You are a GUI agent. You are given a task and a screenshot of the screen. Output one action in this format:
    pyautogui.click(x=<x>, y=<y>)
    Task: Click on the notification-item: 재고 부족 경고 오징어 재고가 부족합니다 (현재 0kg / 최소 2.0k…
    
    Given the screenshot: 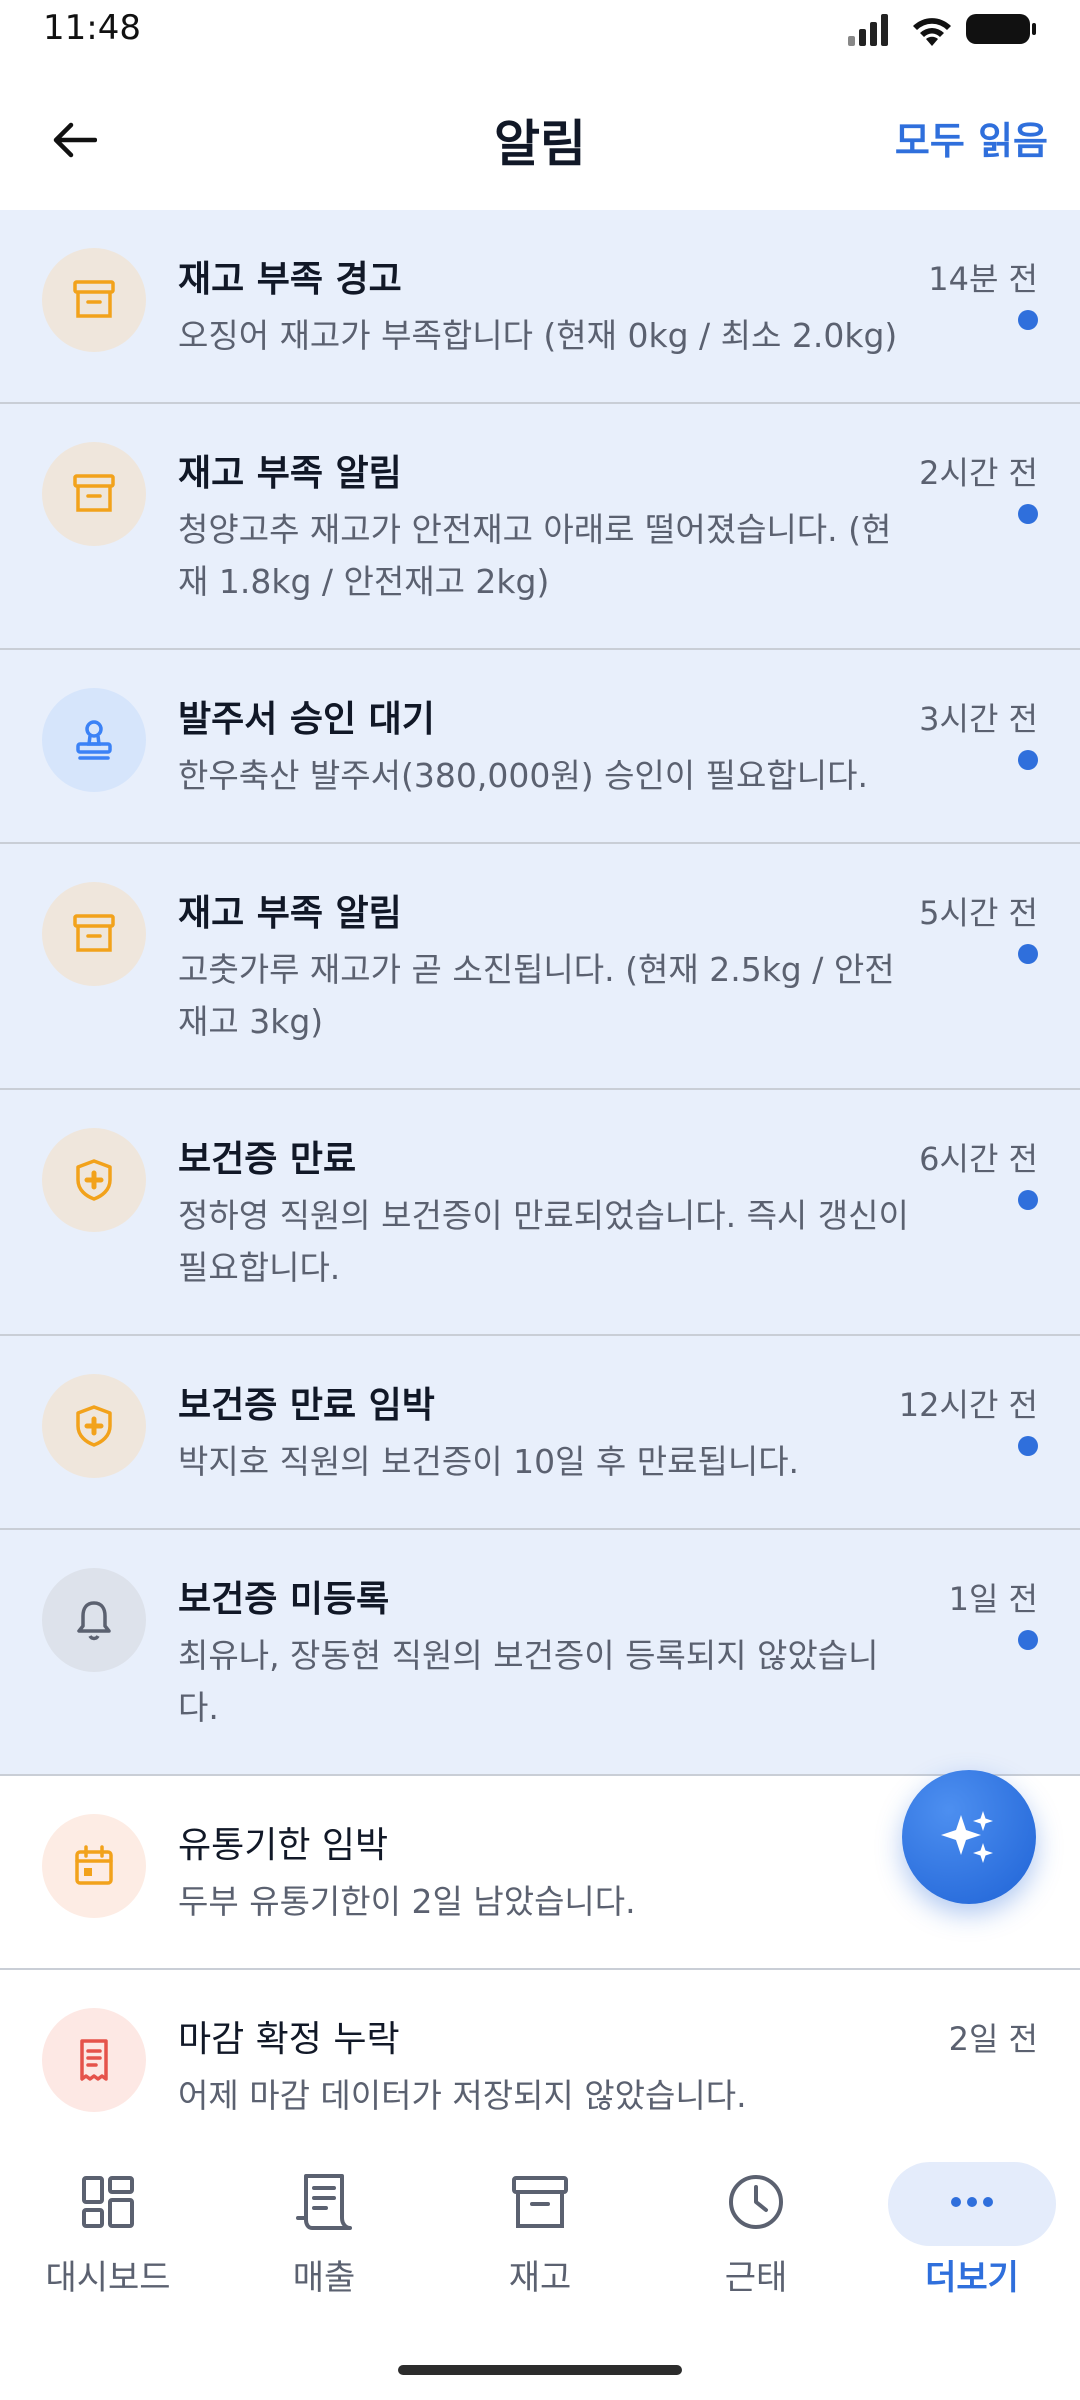 What is the action you would take?
    pyautogui.click(x=540, y=307)
    